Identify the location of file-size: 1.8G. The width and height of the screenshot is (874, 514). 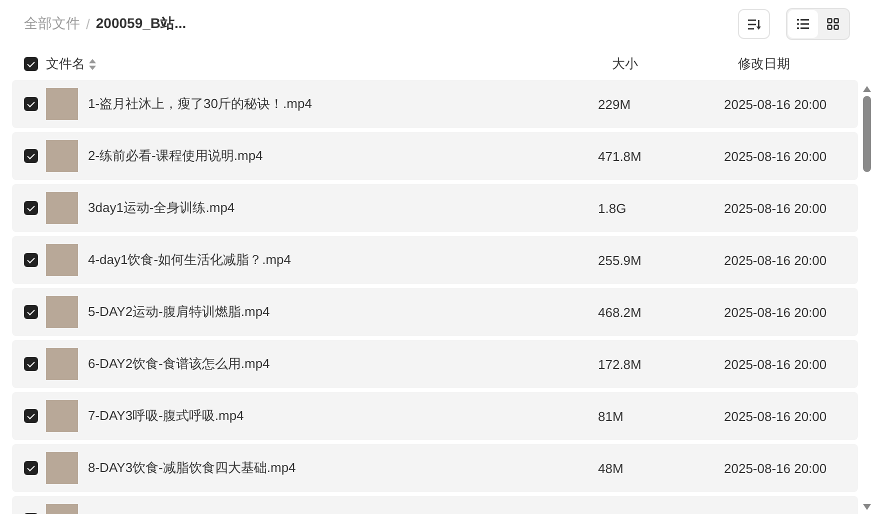
(613, 208).